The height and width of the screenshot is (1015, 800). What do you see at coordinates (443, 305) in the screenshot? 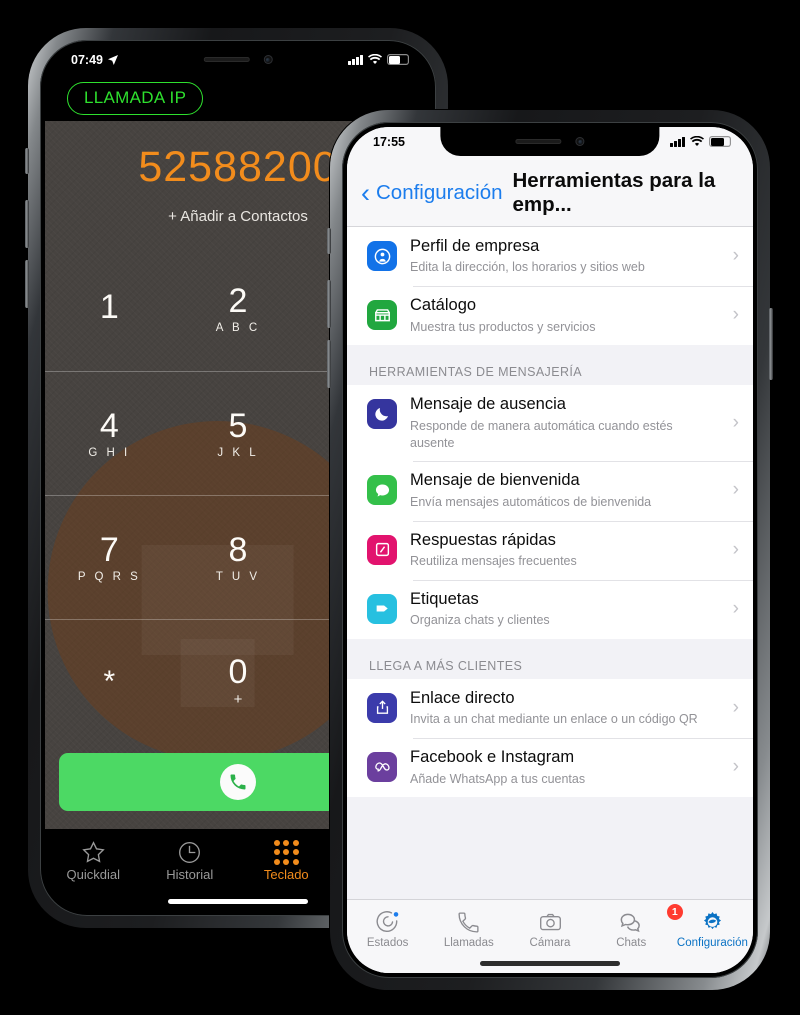
I see `item-title: Catálogo` at bounding box center [443, 305].